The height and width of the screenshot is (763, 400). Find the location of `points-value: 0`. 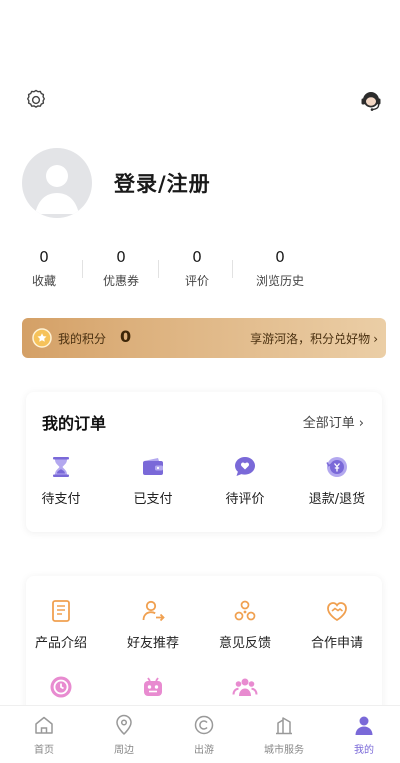

points-value: 0 is located at coordinates (126, 336).